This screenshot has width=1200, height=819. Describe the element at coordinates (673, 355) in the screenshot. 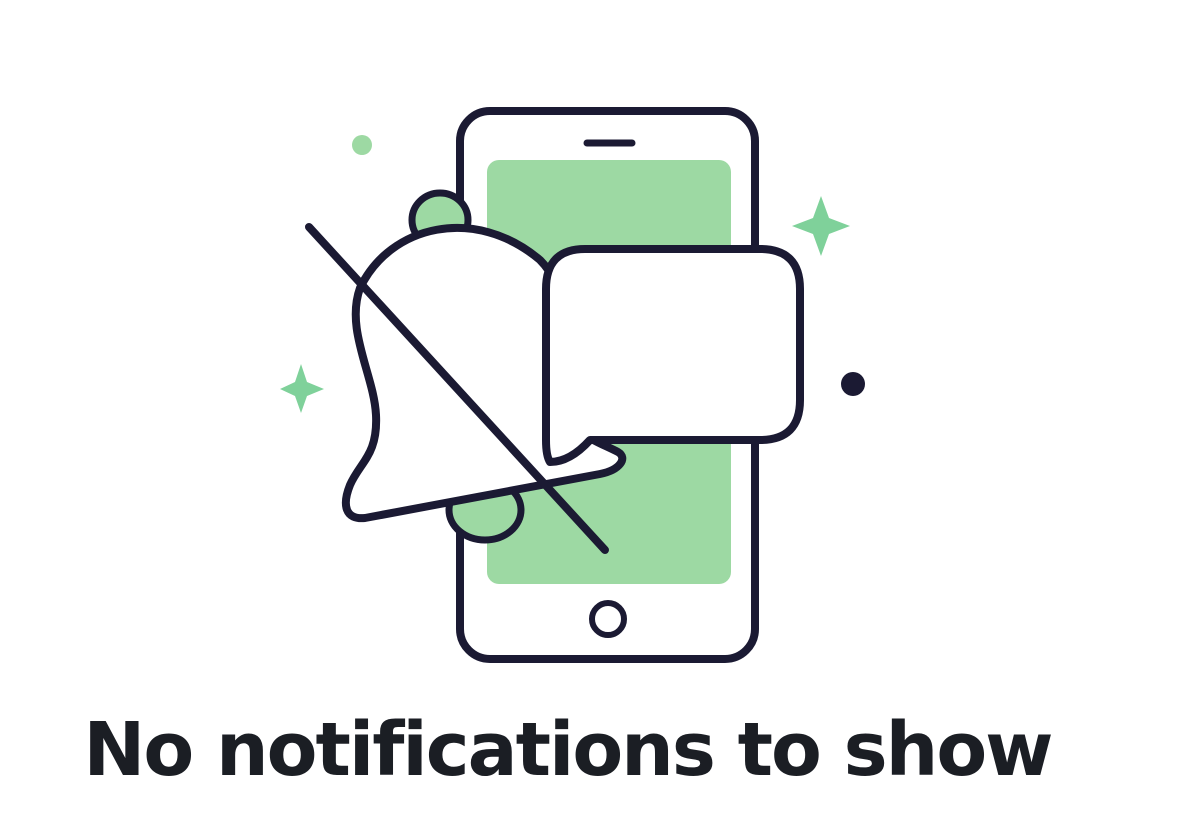

I see `chat-bubble-icon` at that location.